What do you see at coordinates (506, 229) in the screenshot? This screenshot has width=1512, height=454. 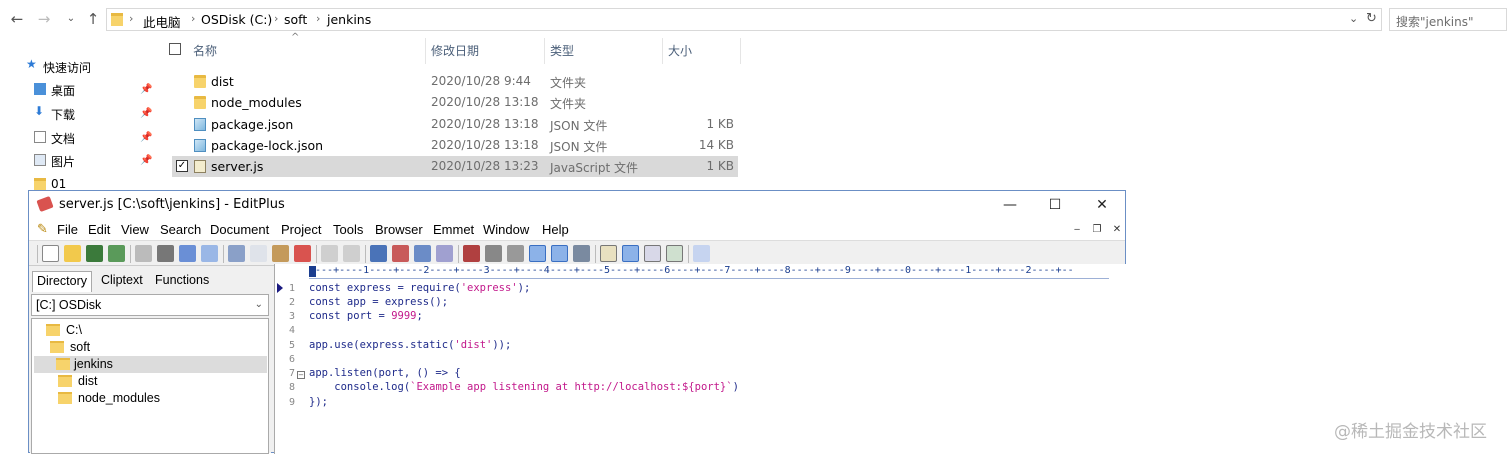 I see `menu-window: Window` at bounding box center [506, 229].